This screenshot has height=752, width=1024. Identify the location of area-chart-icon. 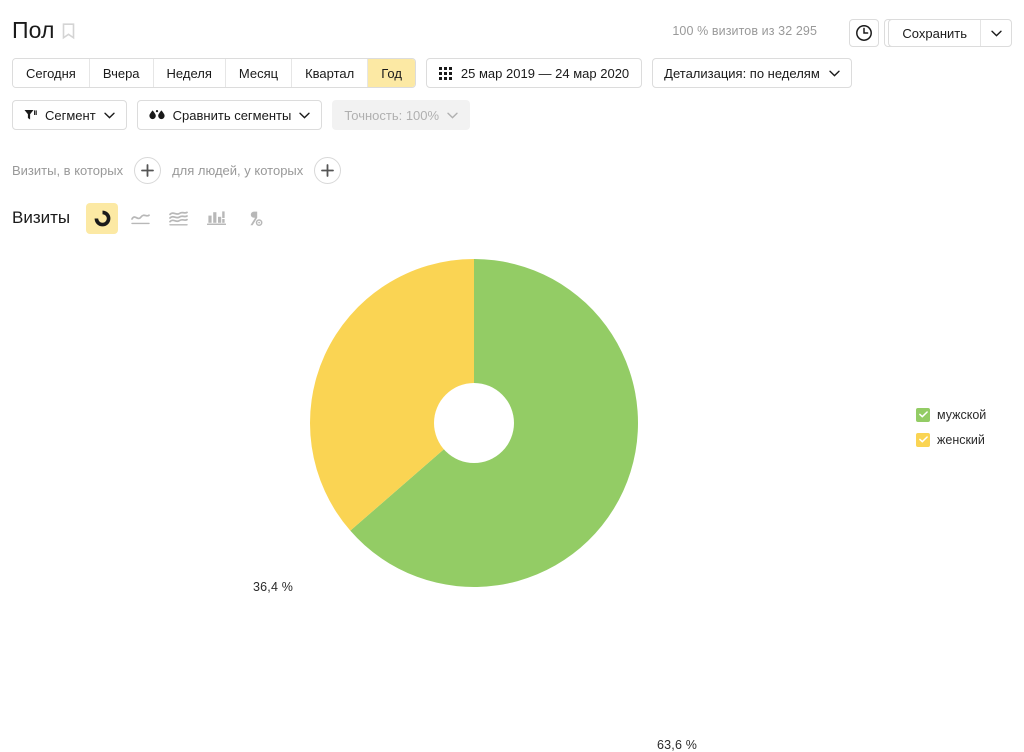
(178, 218).